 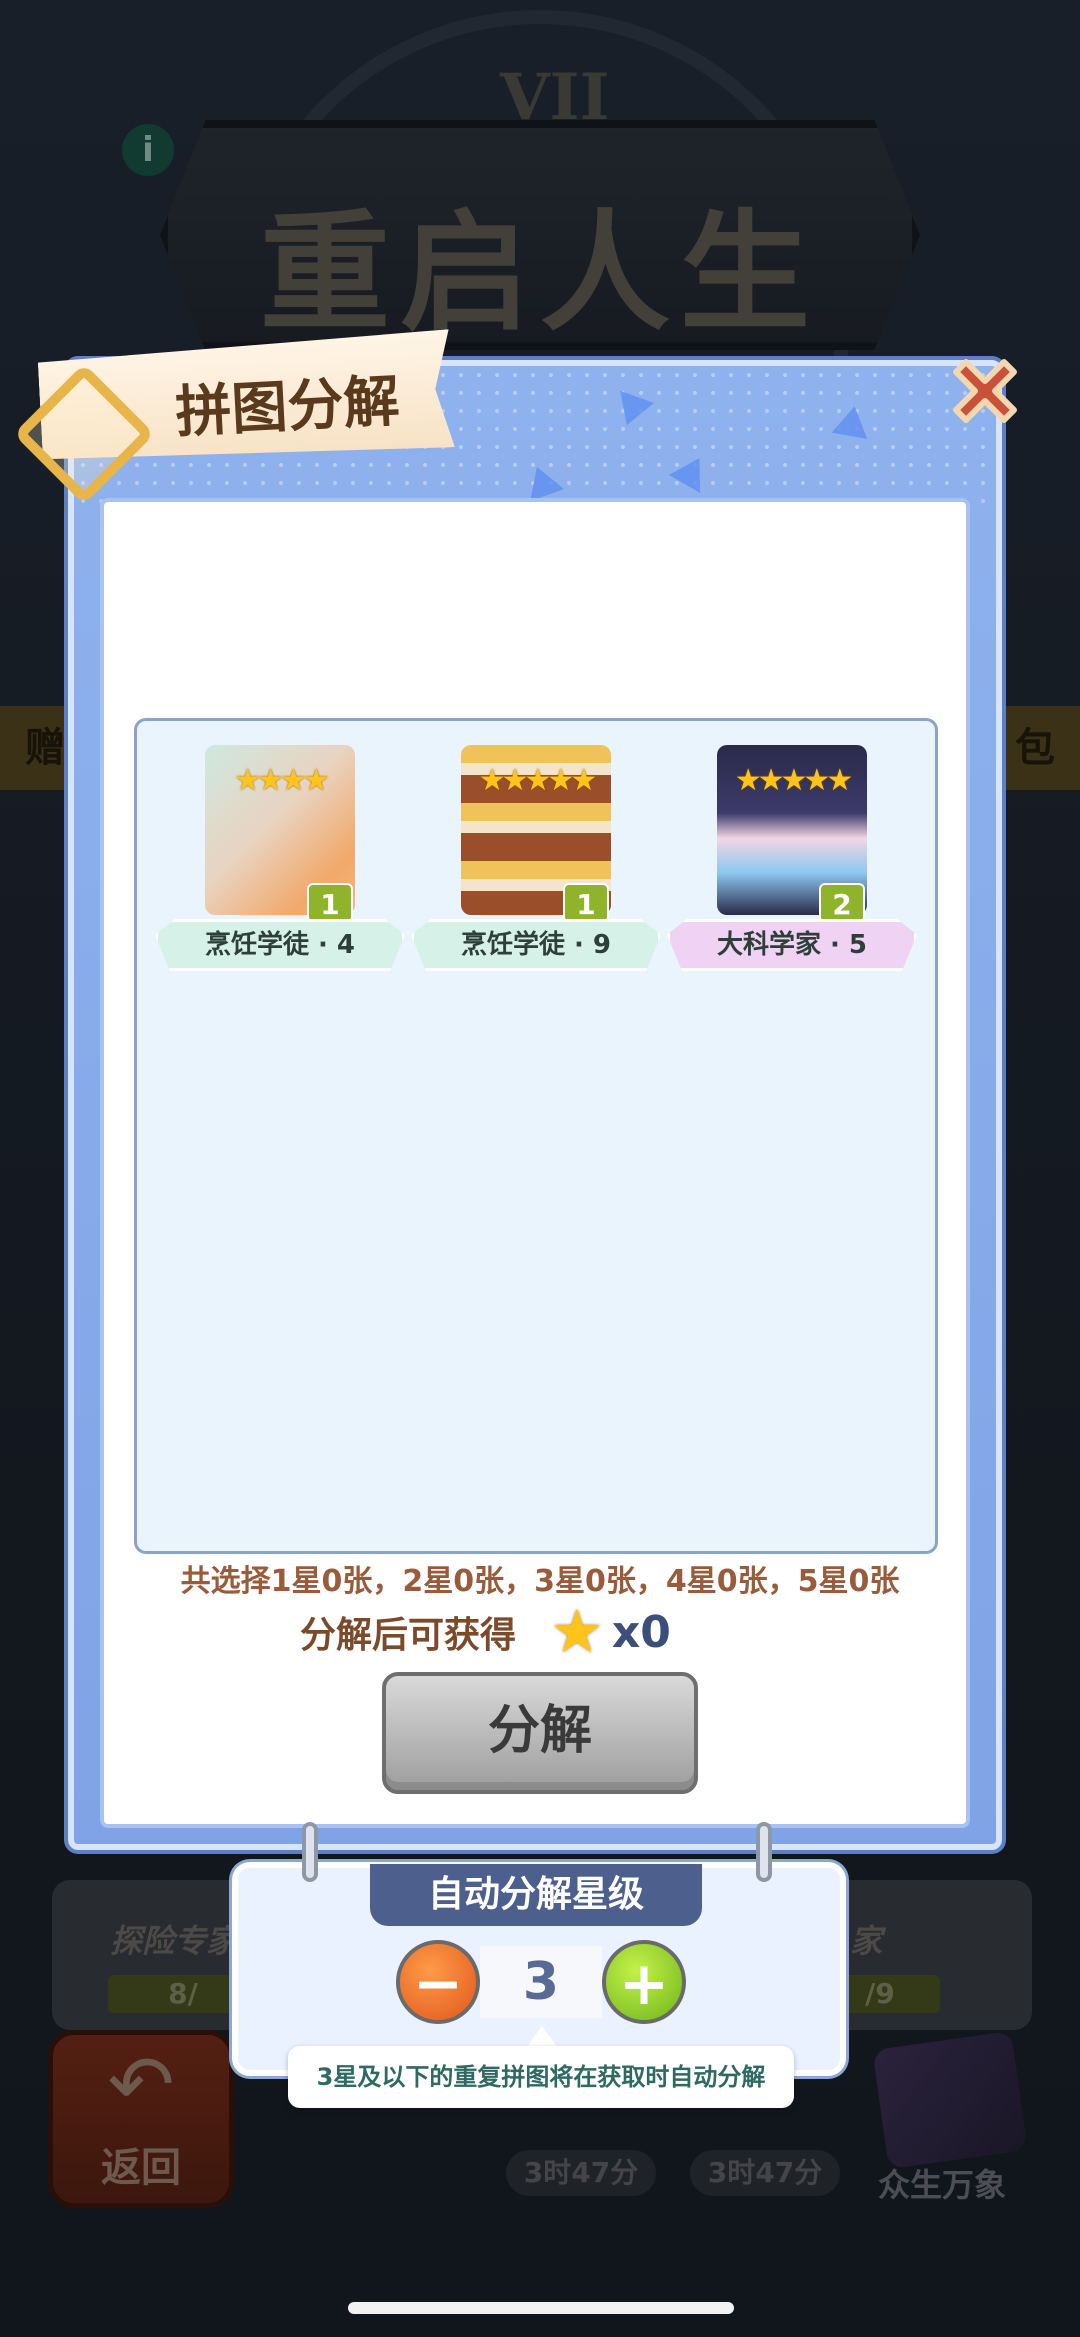 What do you see at coordinates (280, 853) in the screenshot?
I see `puzzle-card: ★★★★ 1 烹饪学徒 · 4` at bounding box center [280, 853].